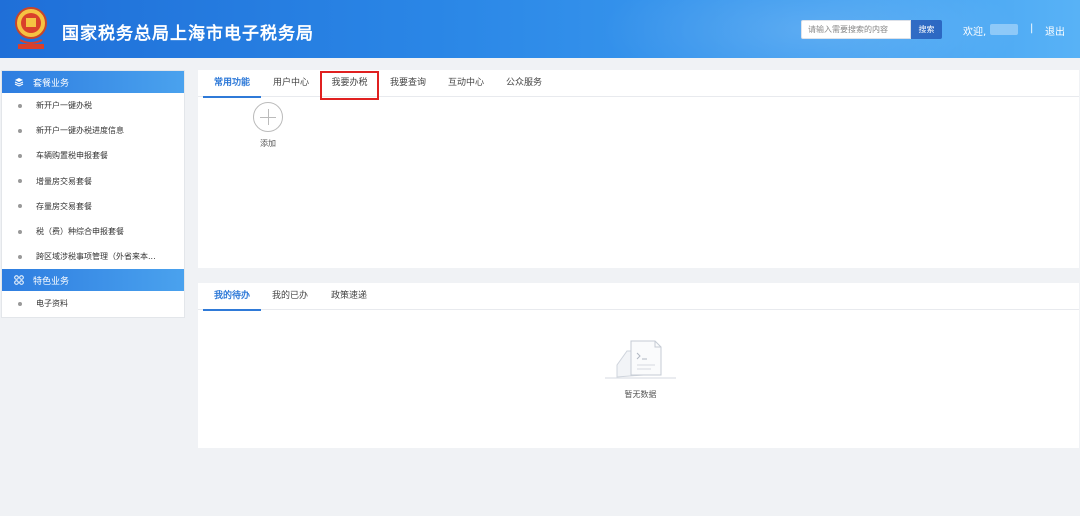 The height and width of the screenshot is (516, 1080). What do you see at coordinates (349, 296) in the screenshot?
I see `tab-policy-express: 政策速递` at bounding box center [349, 296].